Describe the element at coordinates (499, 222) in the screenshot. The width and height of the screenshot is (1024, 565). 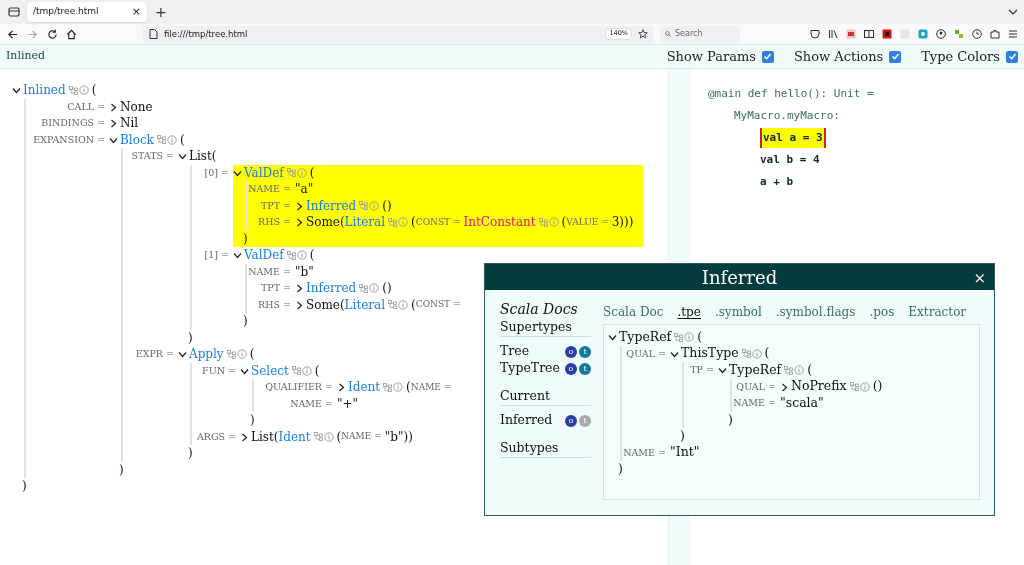
I see `constant-link: IntConstant` at that location.